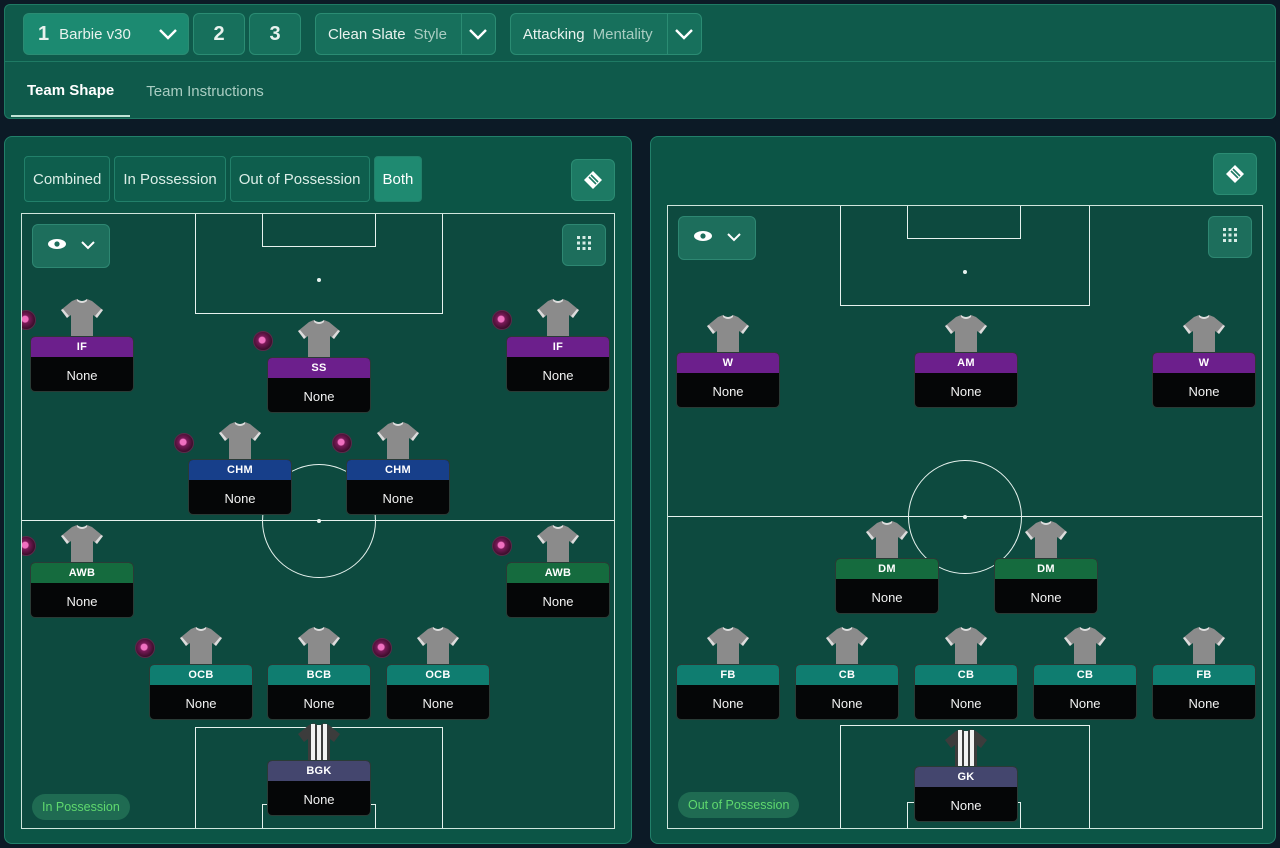 Image resolution: width=1280 pixels, height=848 pixels. I want to click on tactic-slot-1: 1 Barbie v30, so click(106, 34).